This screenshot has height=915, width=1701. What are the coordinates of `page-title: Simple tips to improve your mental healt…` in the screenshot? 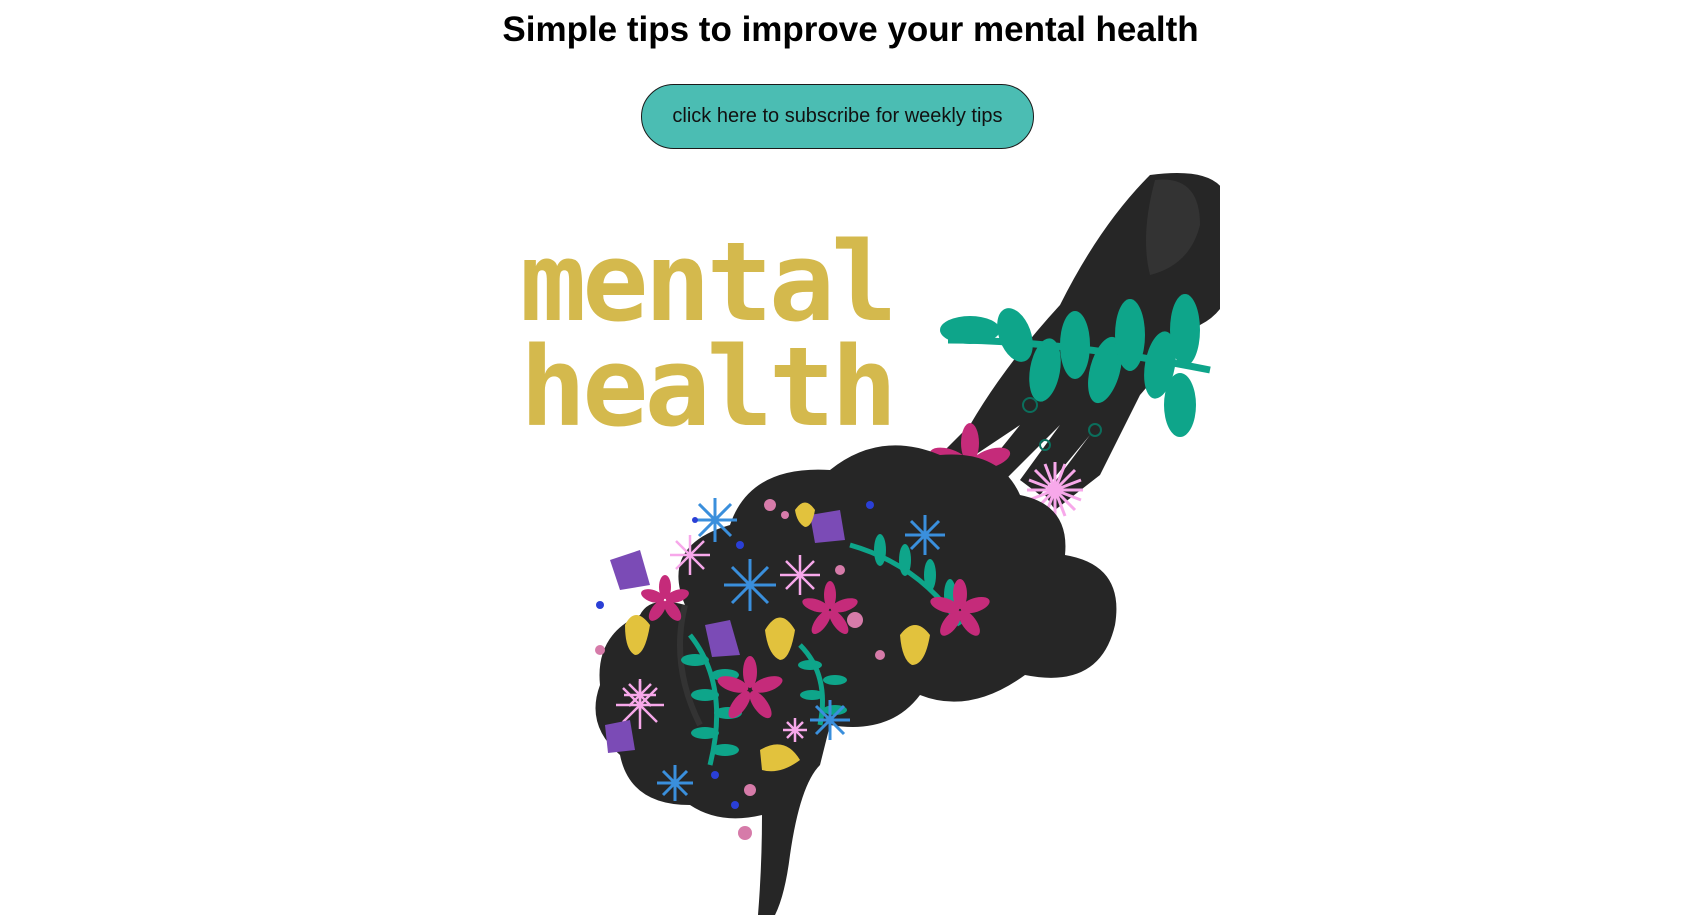 It's located at (850, 29).